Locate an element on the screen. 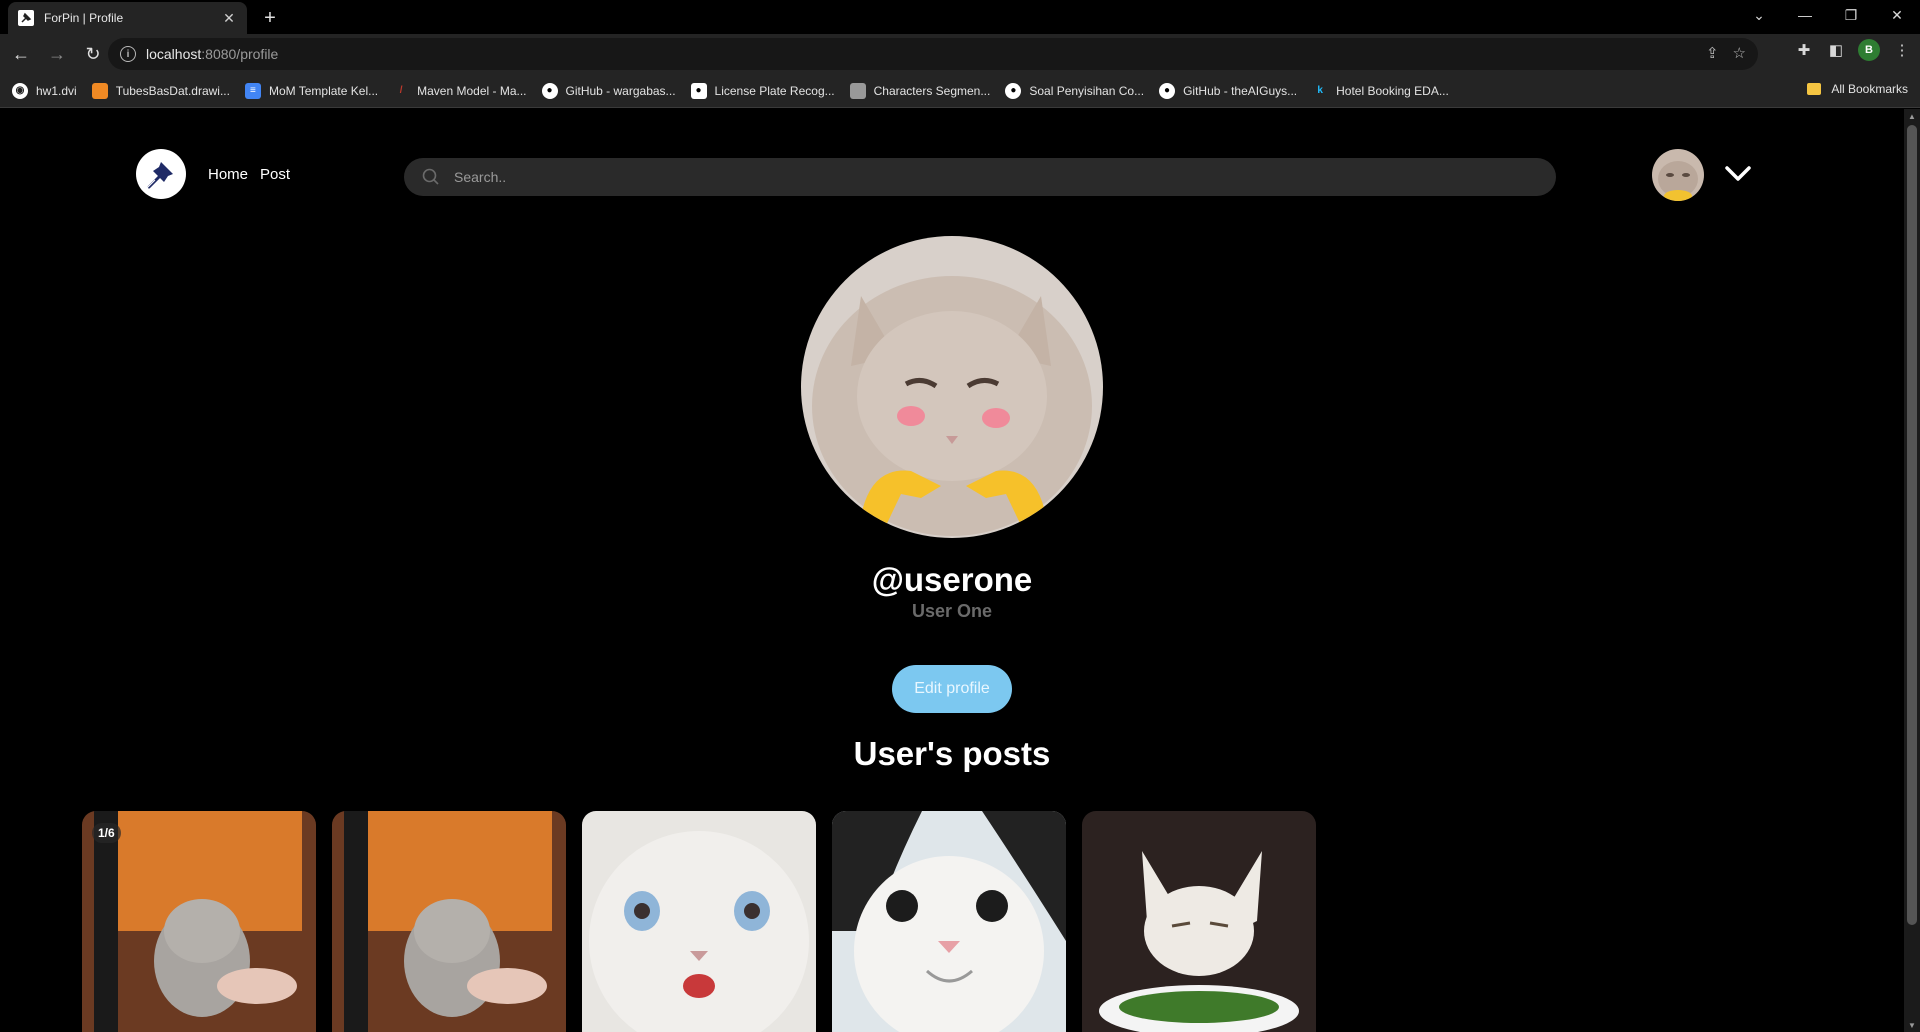  browser-tab: ForPin | Profile ✕ is located at coordinates (127, 18).